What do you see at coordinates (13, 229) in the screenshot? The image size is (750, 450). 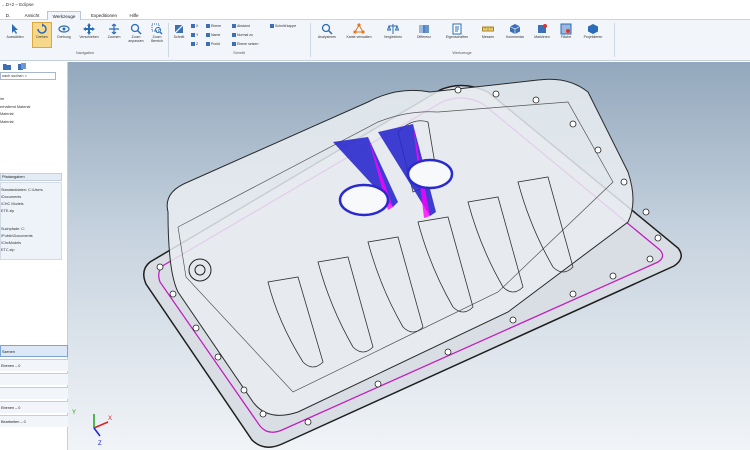 I see `path-line: Suchpfade: C:` at bounding box center [13, 229].